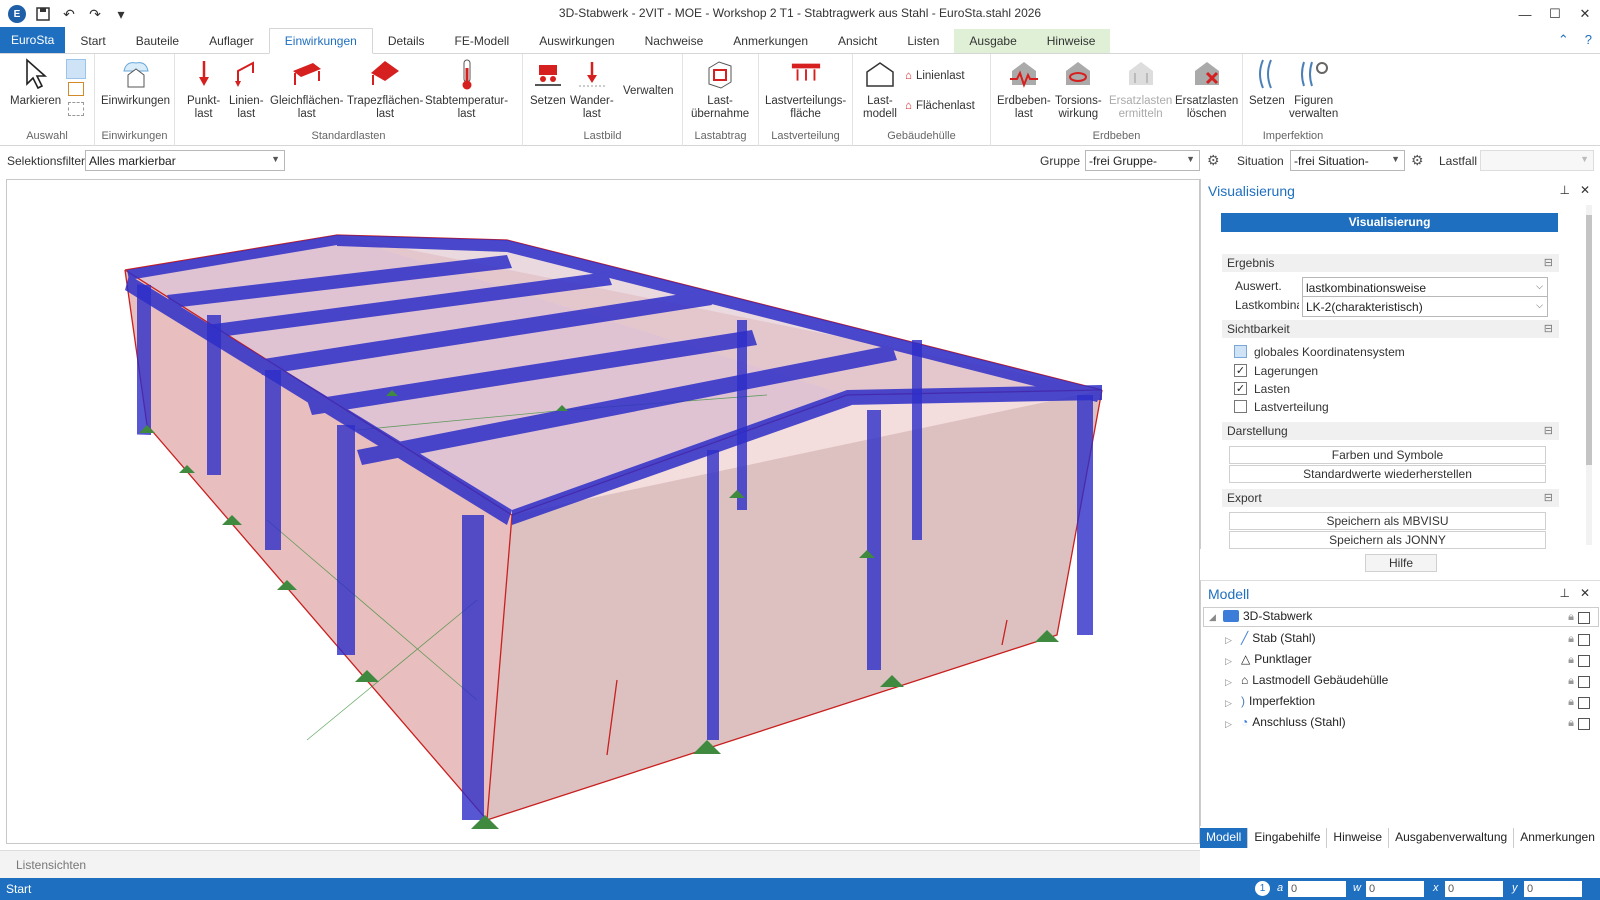 This screenshot has height=900, width=1600. What do you see at coordinates (95, 14) in the screenshot?
I see `redo-icon: ↷` at bounding box center [95, 14].